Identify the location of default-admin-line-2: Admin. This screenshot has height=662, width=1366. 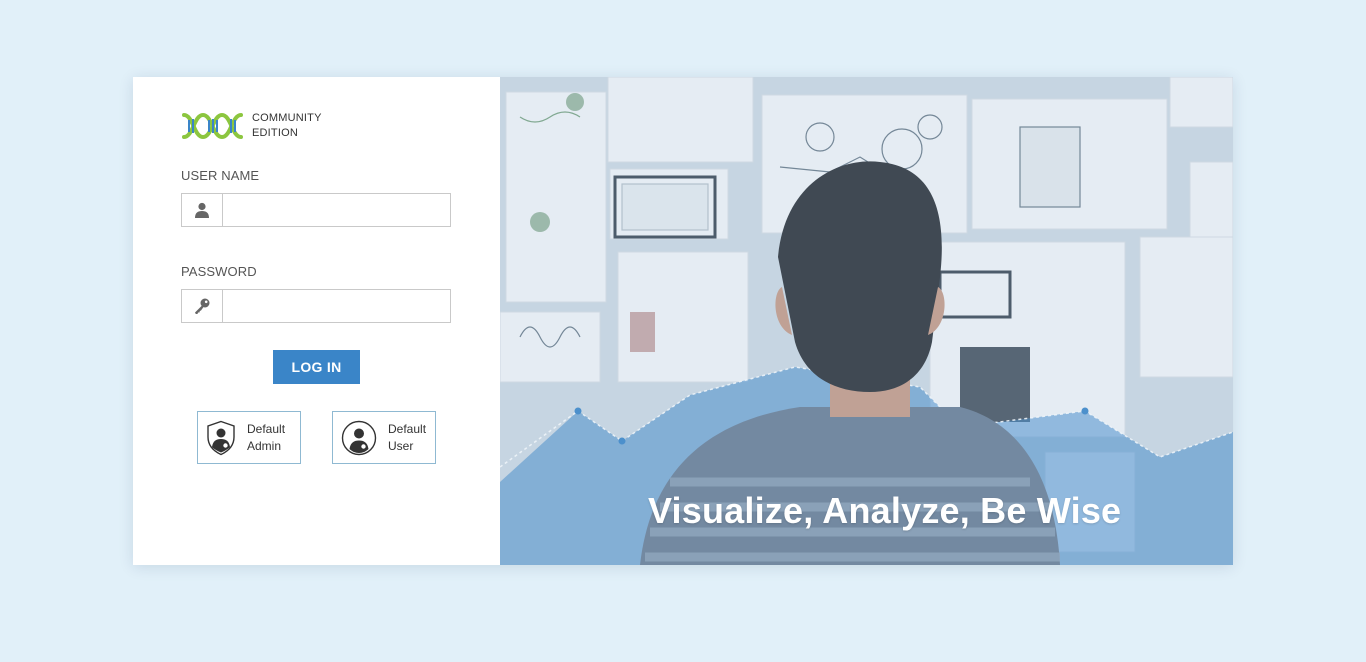
(264, 445).